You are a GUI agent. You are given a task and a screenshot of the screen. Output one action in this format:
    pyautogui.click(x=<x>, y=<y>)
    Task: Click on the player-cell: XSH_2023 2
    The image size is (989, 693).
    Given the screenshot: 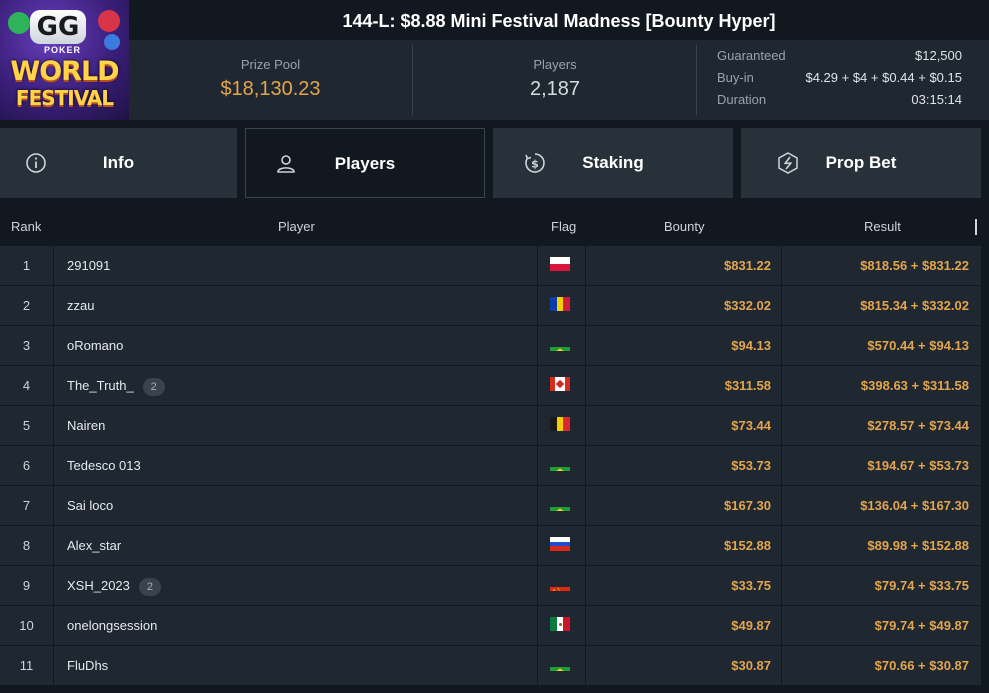 What is the action you would take?
    pyautogui.click(x=296, y=585)
    